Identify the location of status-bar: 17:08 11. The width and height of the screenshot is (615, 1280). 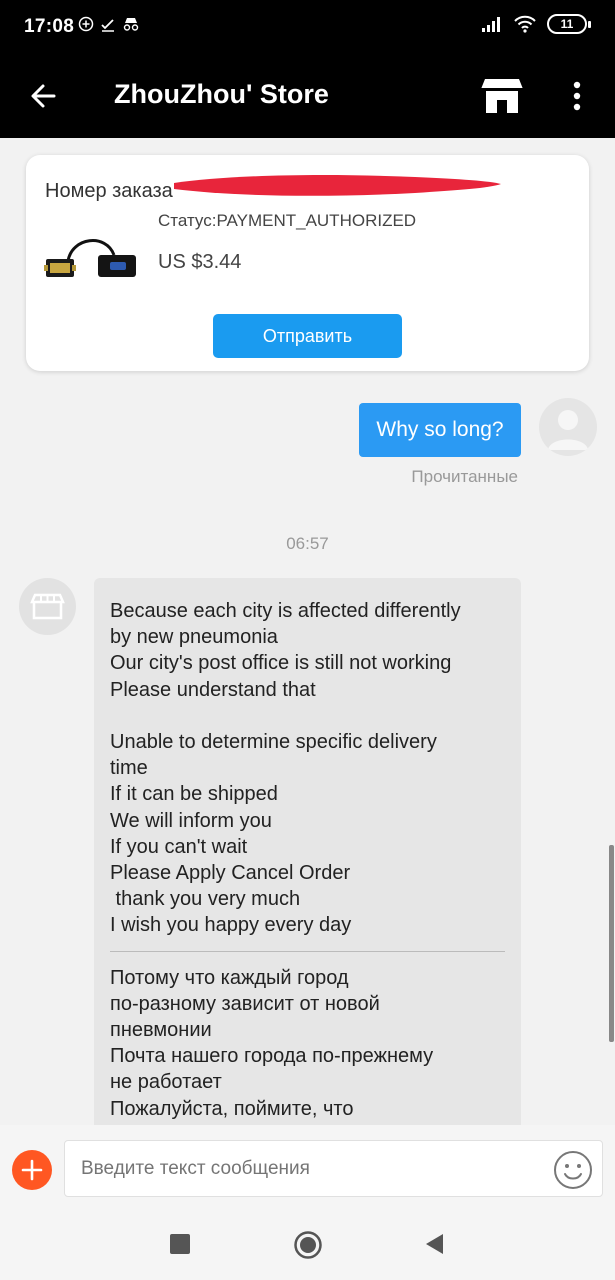
(307, 27).